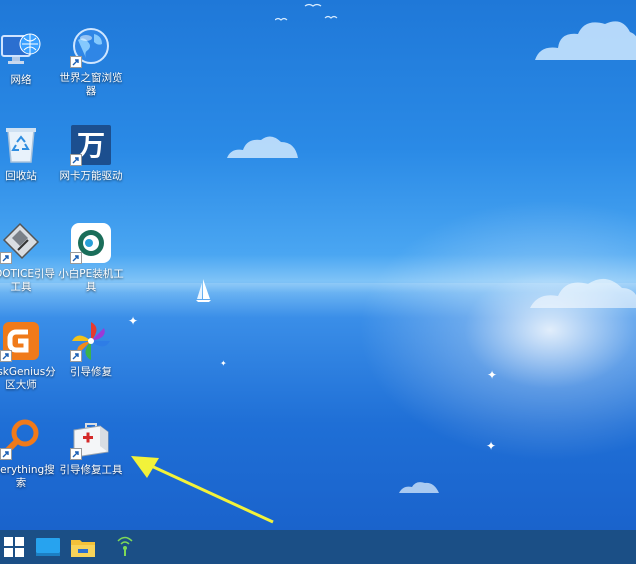 This screenshot has height=564, width=636. What do you see at coordinates (91, 372) in the screenshot?
I see `icon-label: 引导修复` at bounding box center [91, 372].